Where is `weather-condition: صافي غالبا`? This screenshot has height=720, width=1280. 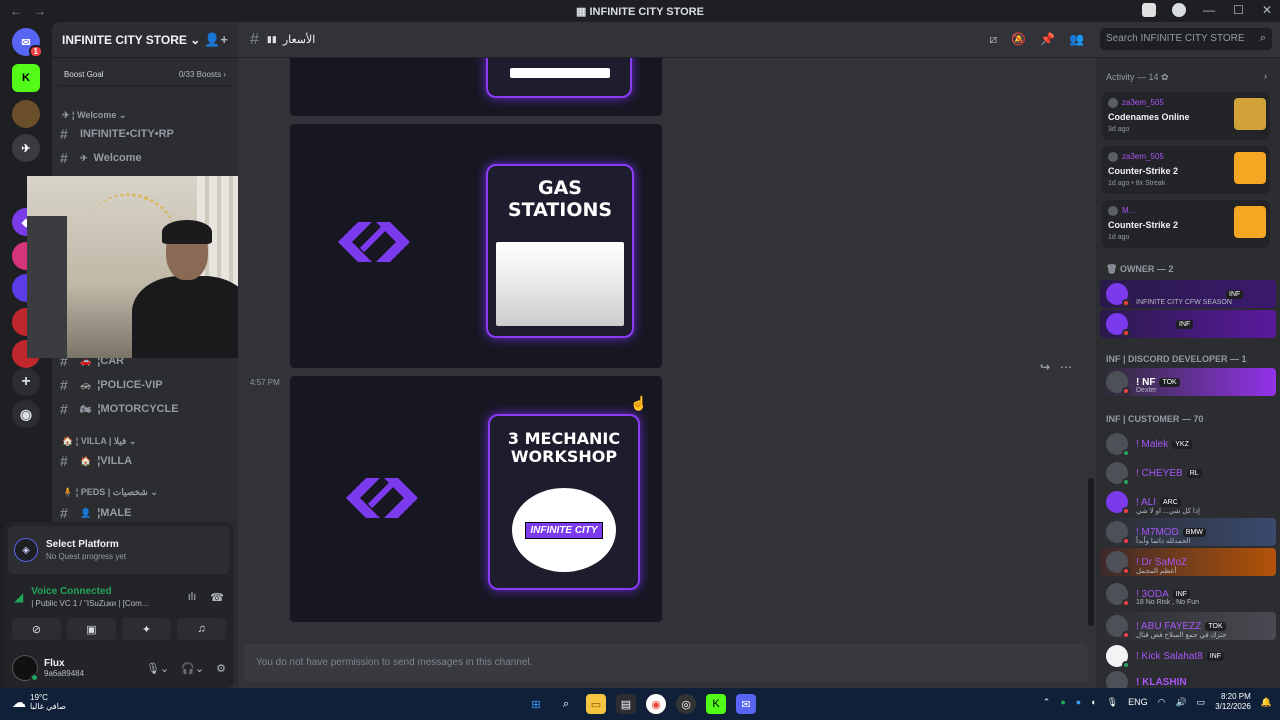 weather-condition: صافي غالبا is located at coordinates (48, 706).